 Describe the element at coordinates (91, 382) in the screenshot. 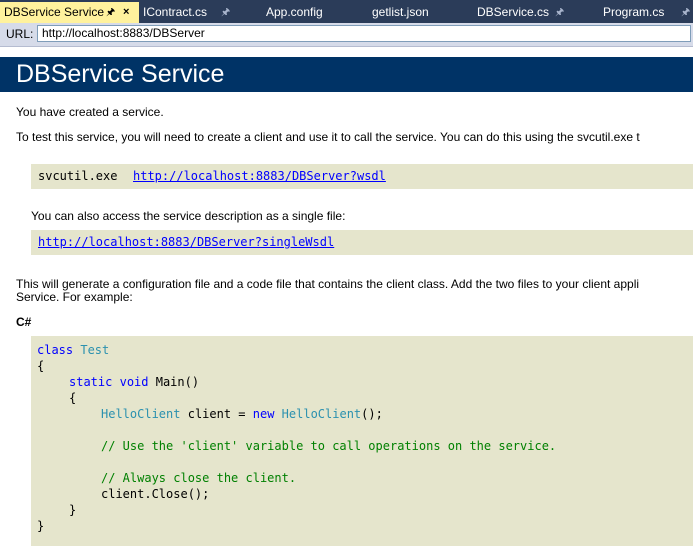

I see `keyword-static: static` at that location.